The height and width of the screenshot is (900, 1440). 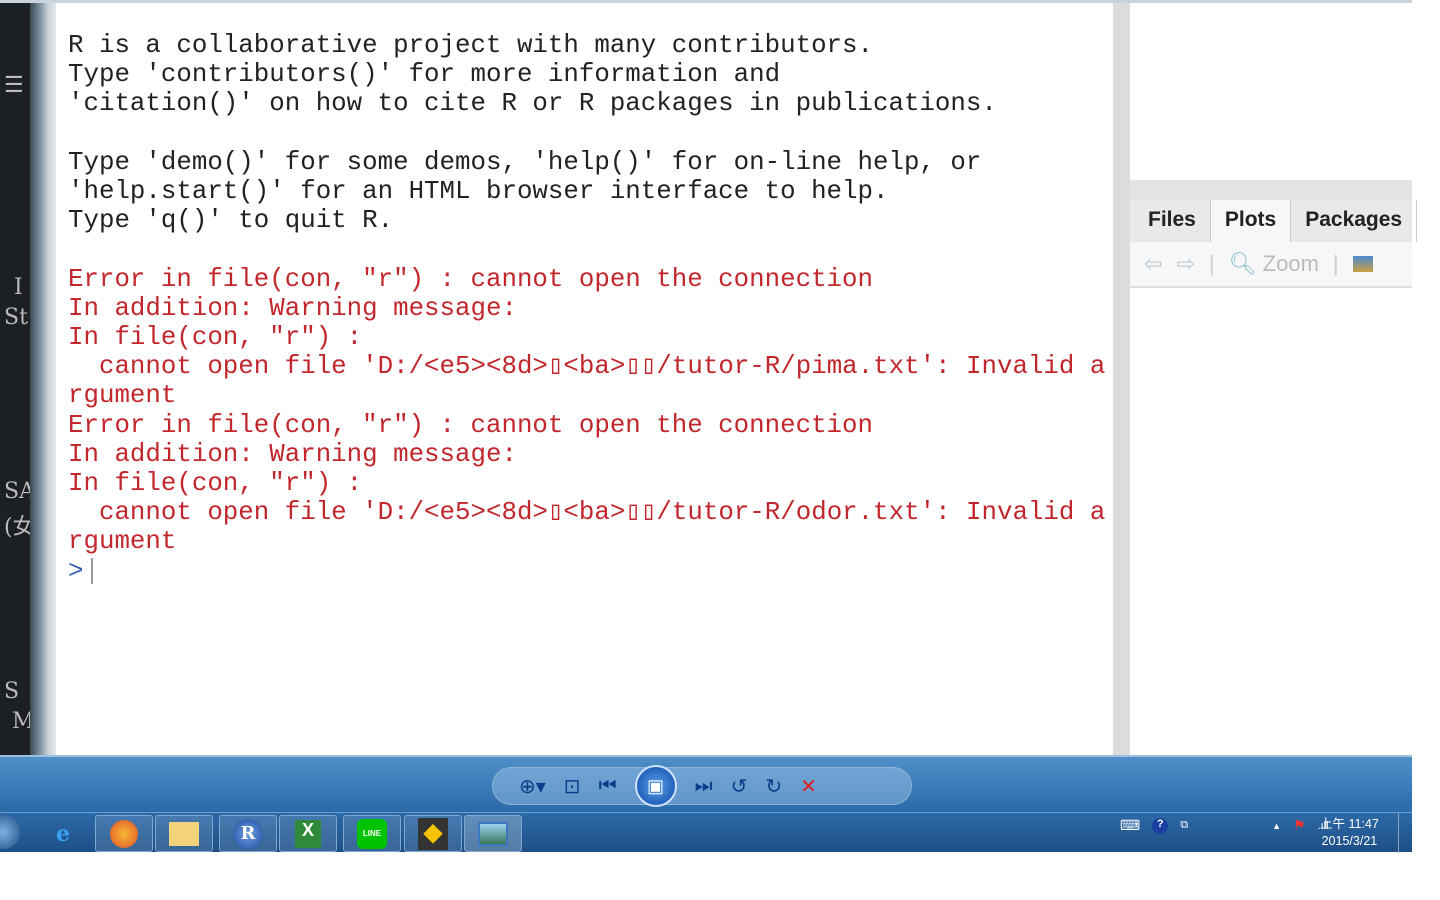 I want to click on photo-viewer-icon, so click(x=493, y=833).